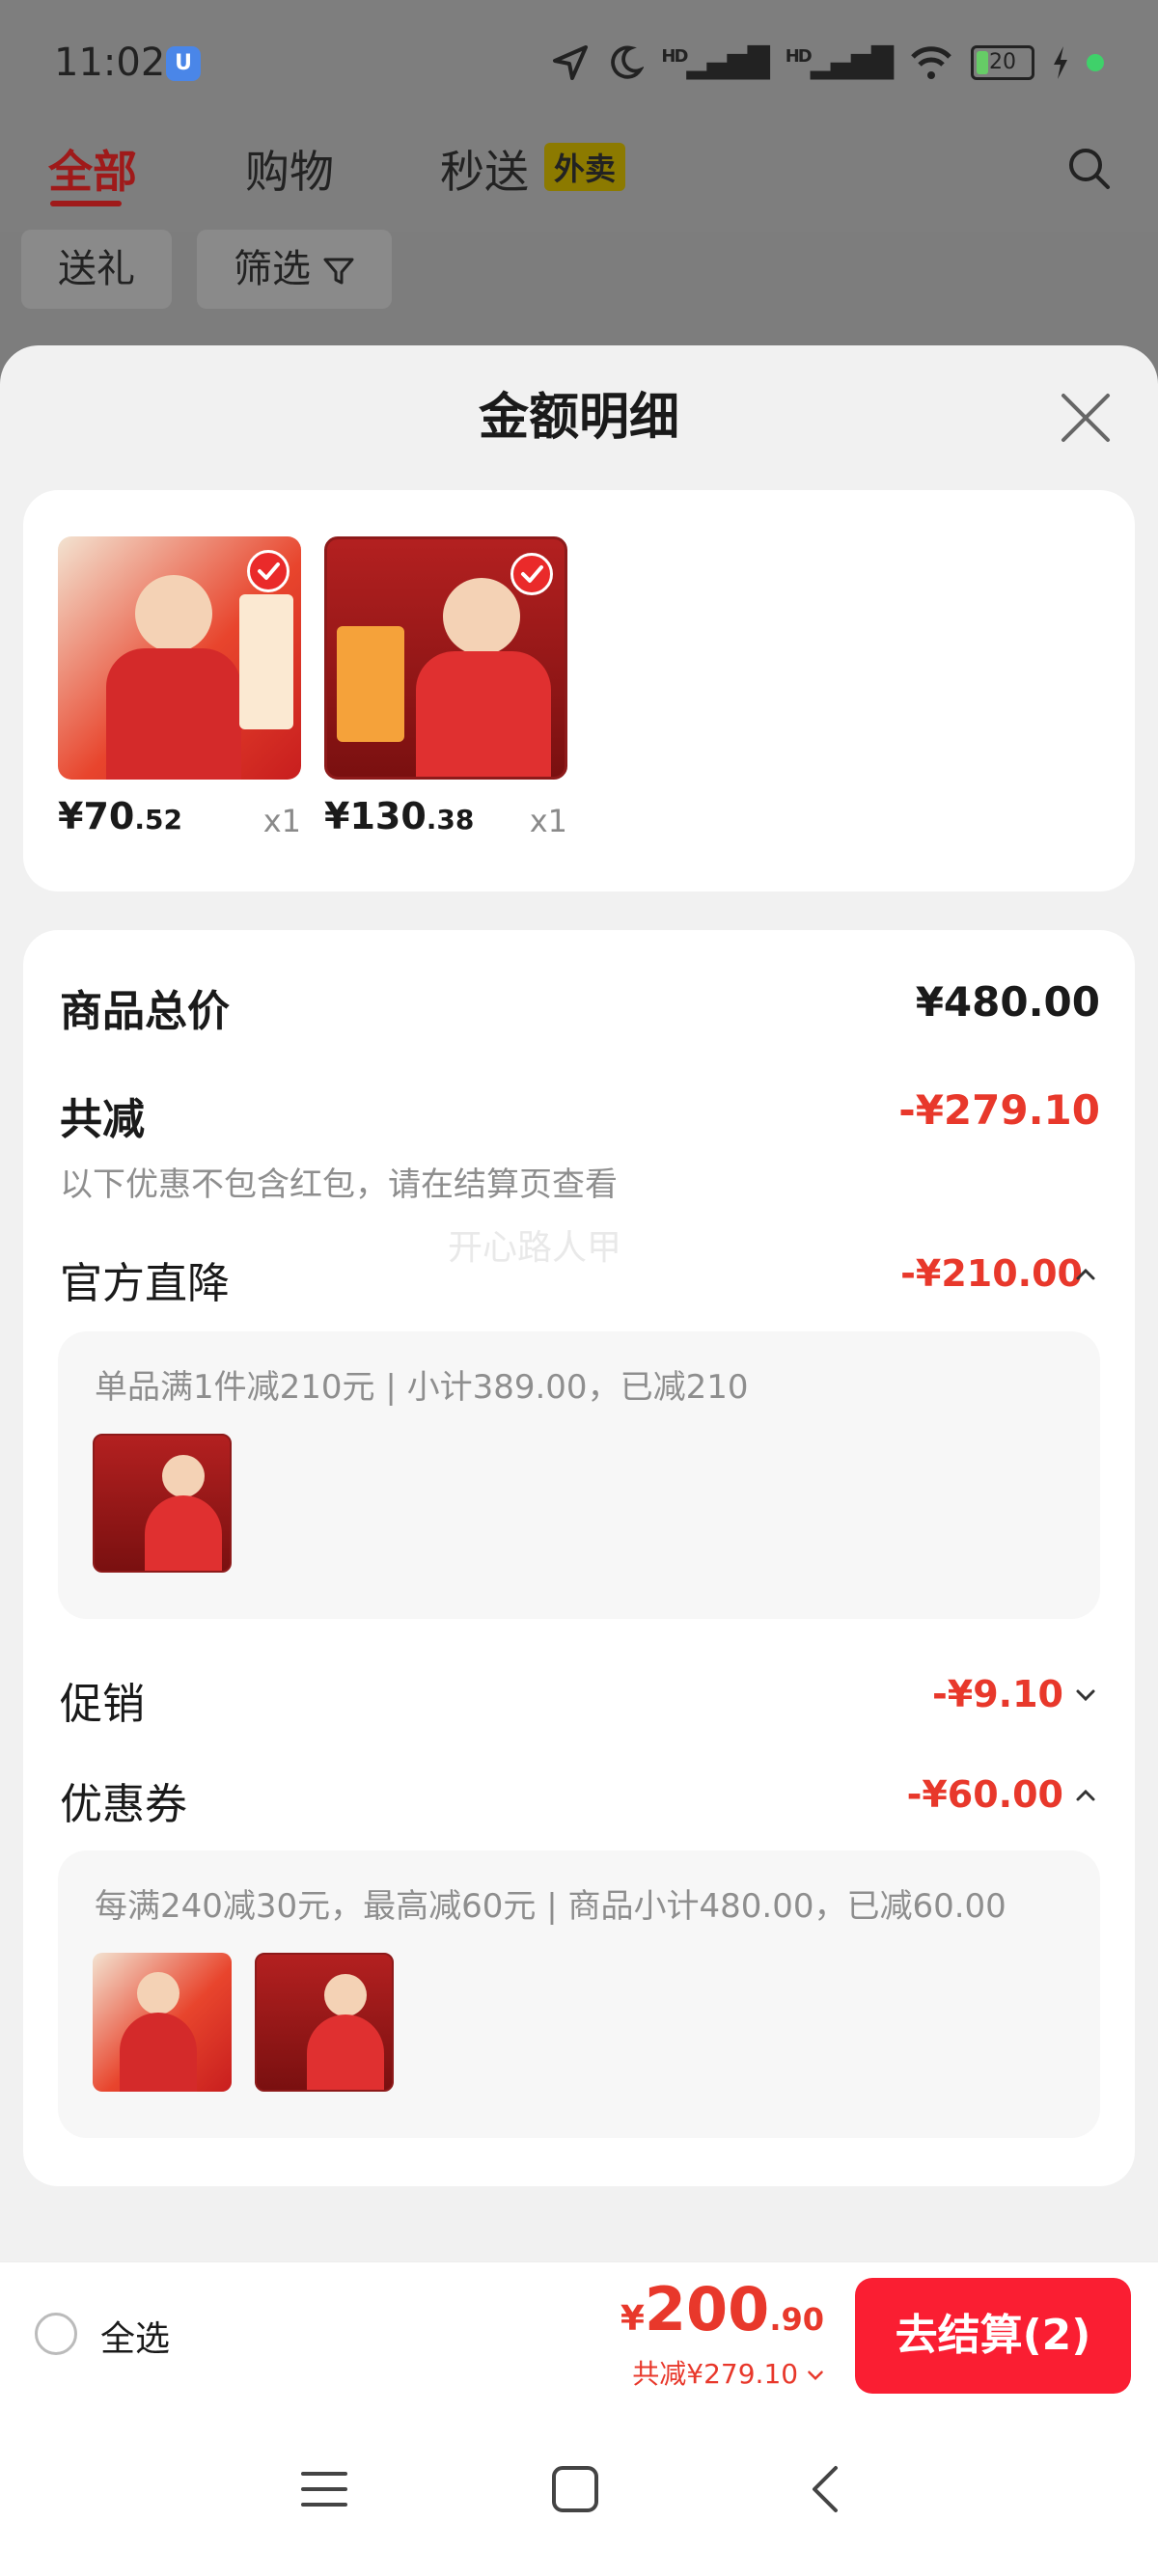 The height and width of the screenshot is (2576, 1158). Describe the element at coordinates (338, 271) in the screenshot. I see `filter-icon` at that location.